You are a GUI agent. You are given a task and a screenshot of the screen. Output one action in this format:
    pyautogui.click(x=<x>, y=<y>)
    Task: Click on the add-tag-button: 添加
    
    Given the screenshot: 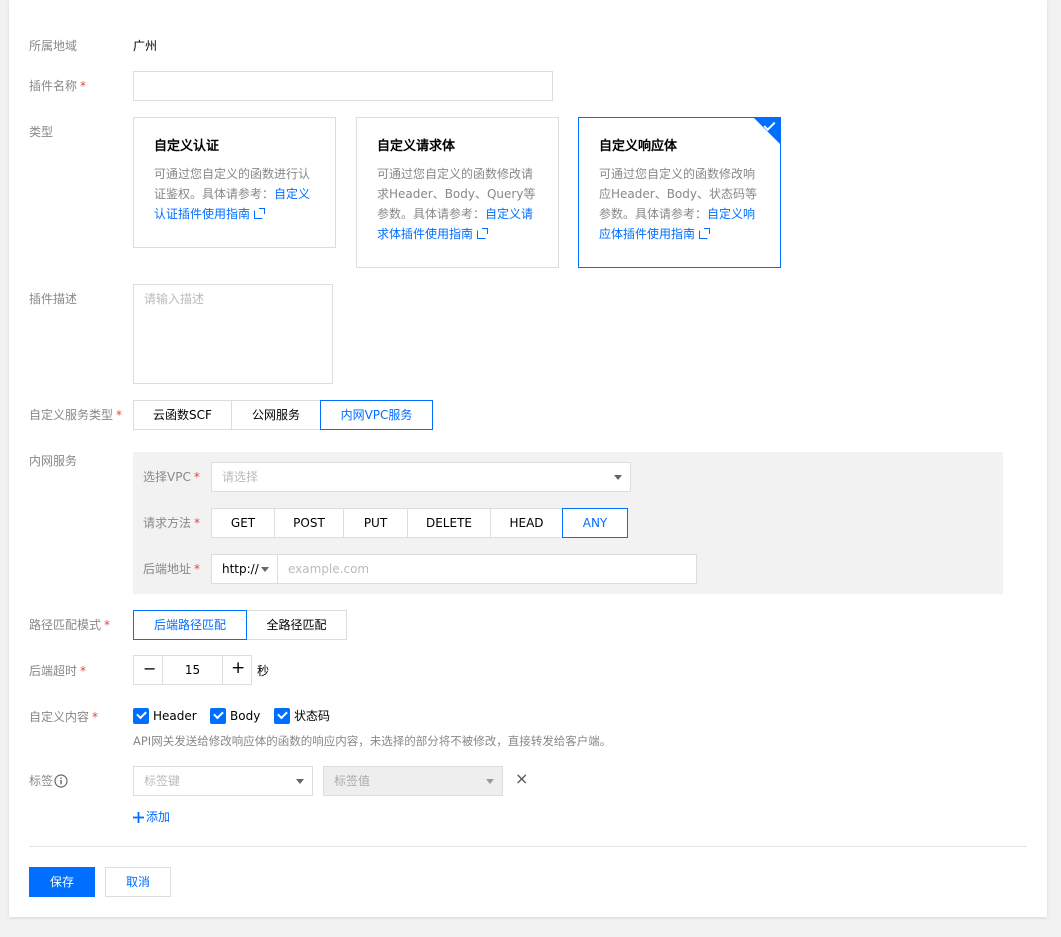 What is the action you would take?
    pyautogui.click(x=151, y=817)
    